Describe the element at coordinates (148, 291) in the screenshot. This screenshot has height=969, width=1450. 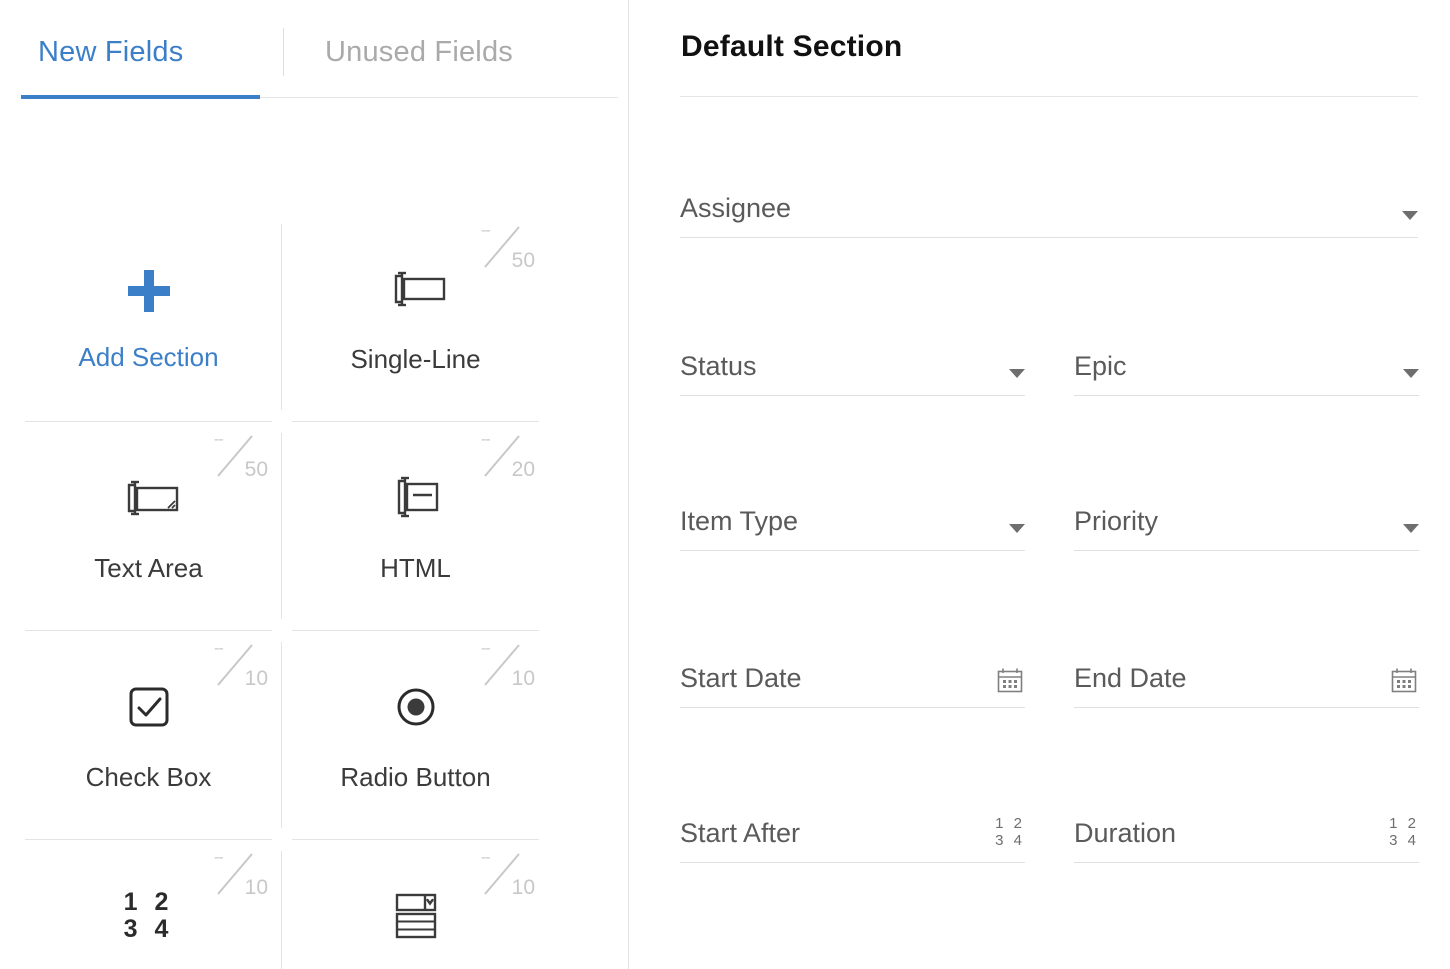
I see `plus-icon` at that location.